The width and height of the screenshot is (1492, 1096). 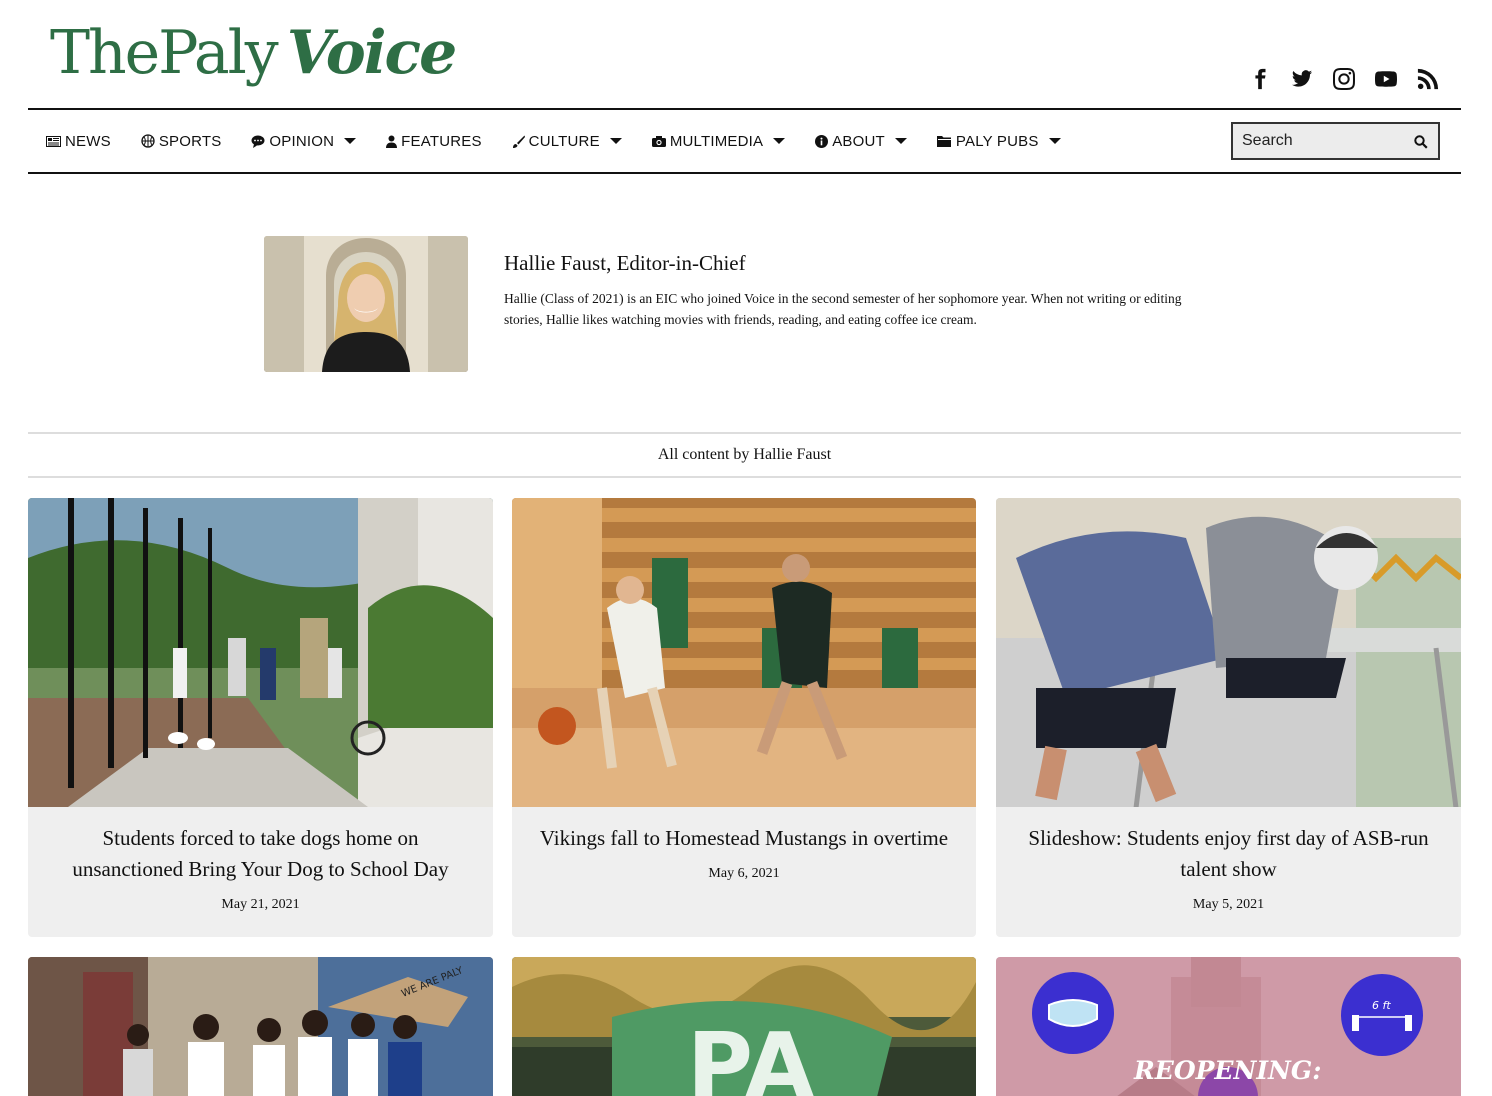 What do you see at coordinates (372, 53) in the screenshot?
I see `logo-text-voice: Voice` at bounding box center [372, 53].